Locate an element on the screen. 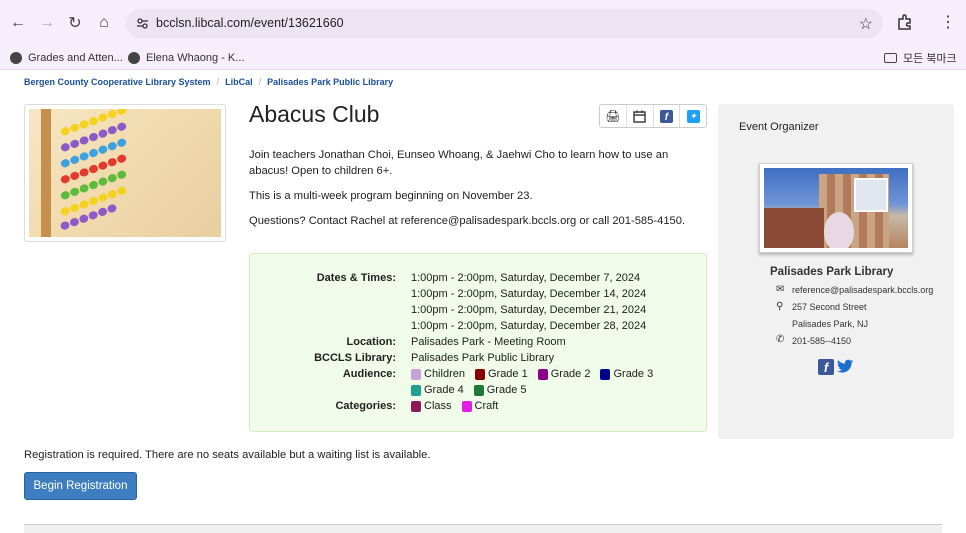 The width and height of the screenshot is (966, 533). map-marker-icon: ⚲ is located at coordinates (780, 306).